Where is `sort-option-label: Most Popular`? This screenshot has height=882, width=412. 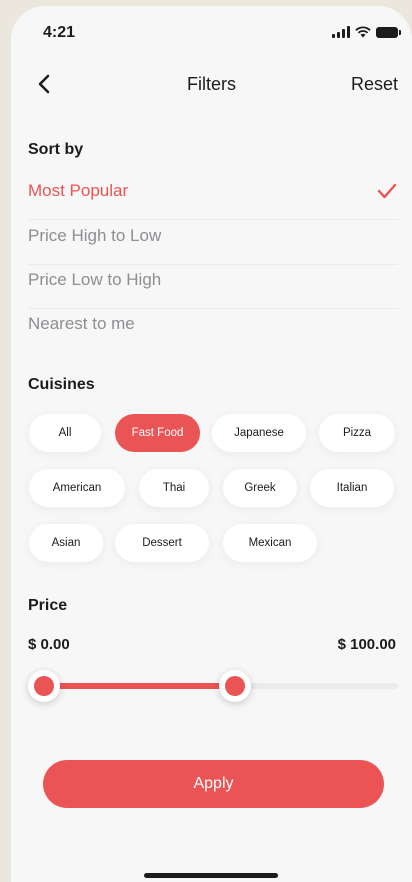 sort-option-label: Most Popular is located at coordinates (78, 190).